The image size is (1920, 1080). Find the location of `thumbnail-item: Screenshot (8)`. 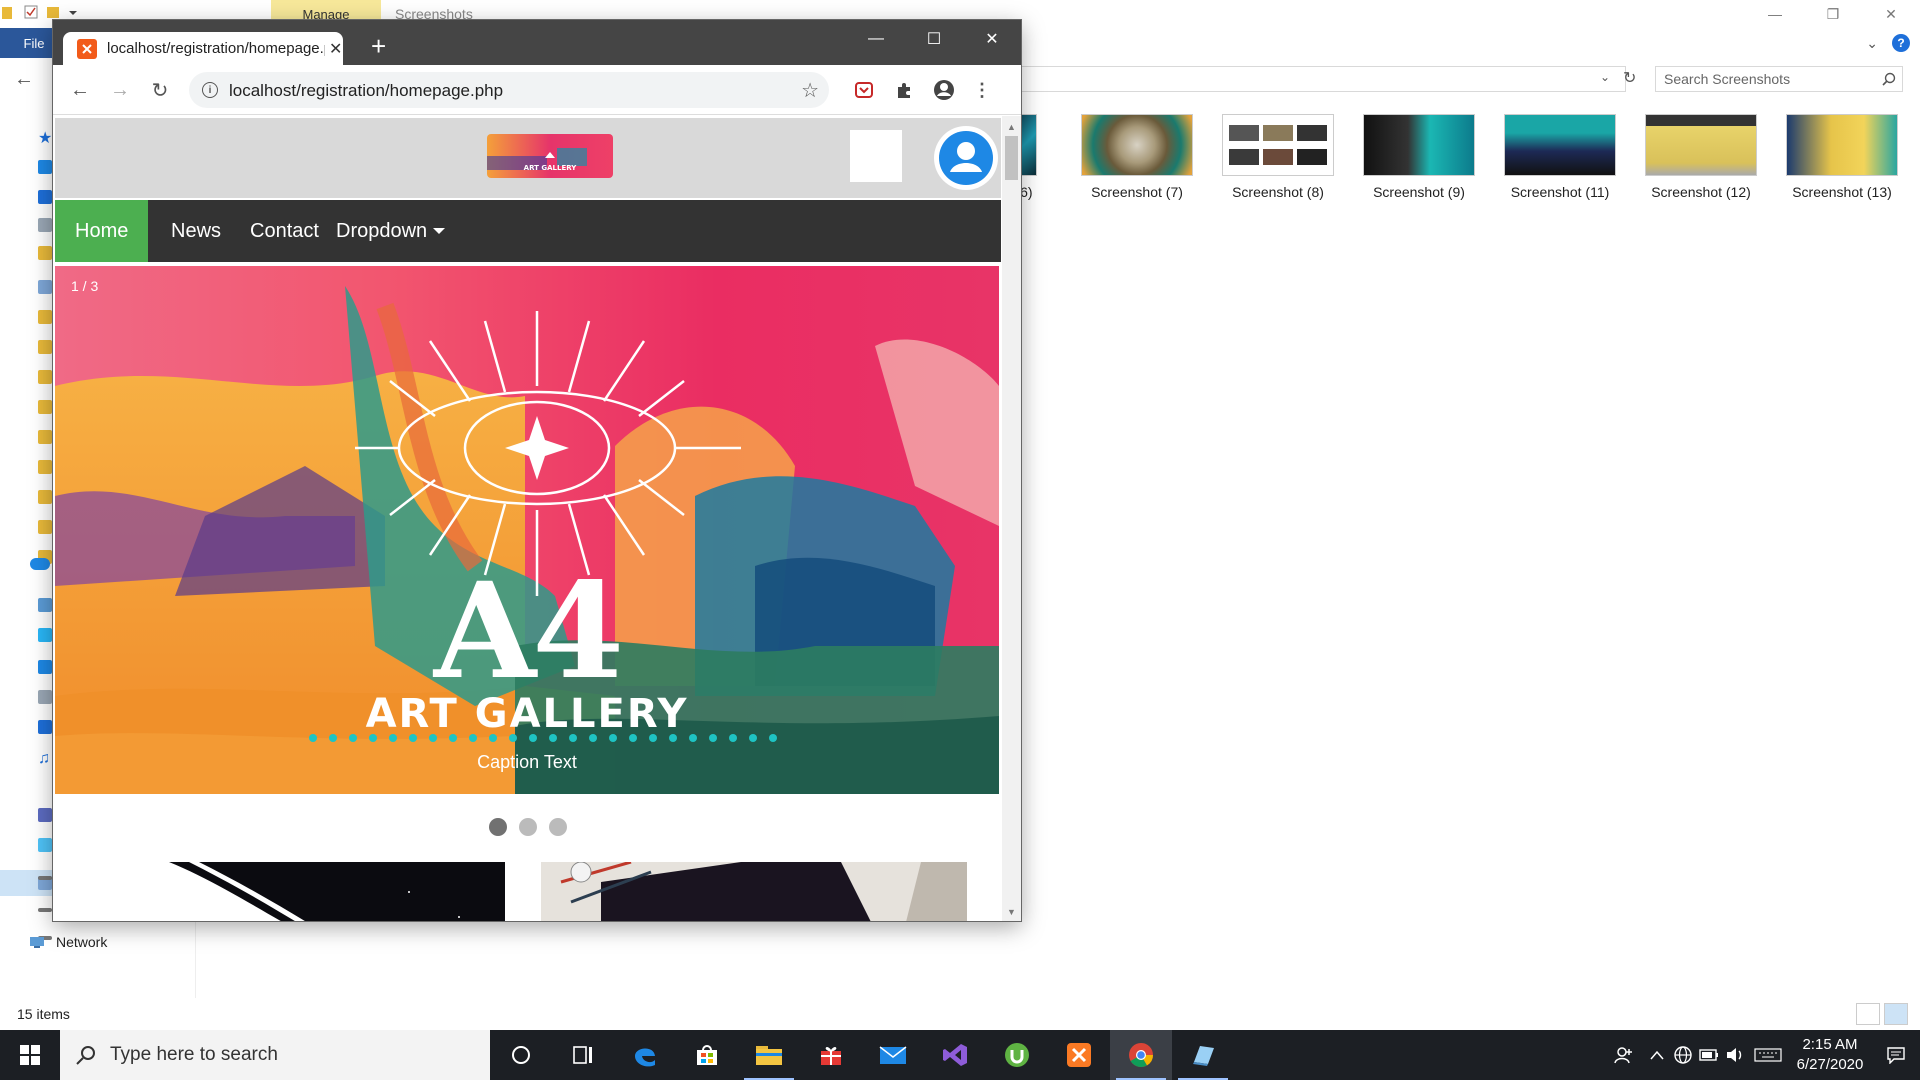

thumbnail-item: Screenshot (8) is located at coordinates (1278, 157).